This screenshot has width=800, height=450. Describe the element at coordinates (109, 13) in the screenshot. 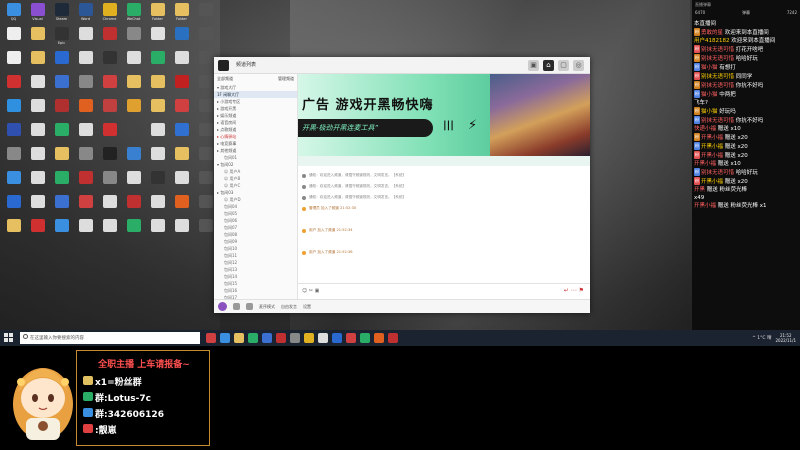

I see `desktop-shortcut: Chrome` at that location.